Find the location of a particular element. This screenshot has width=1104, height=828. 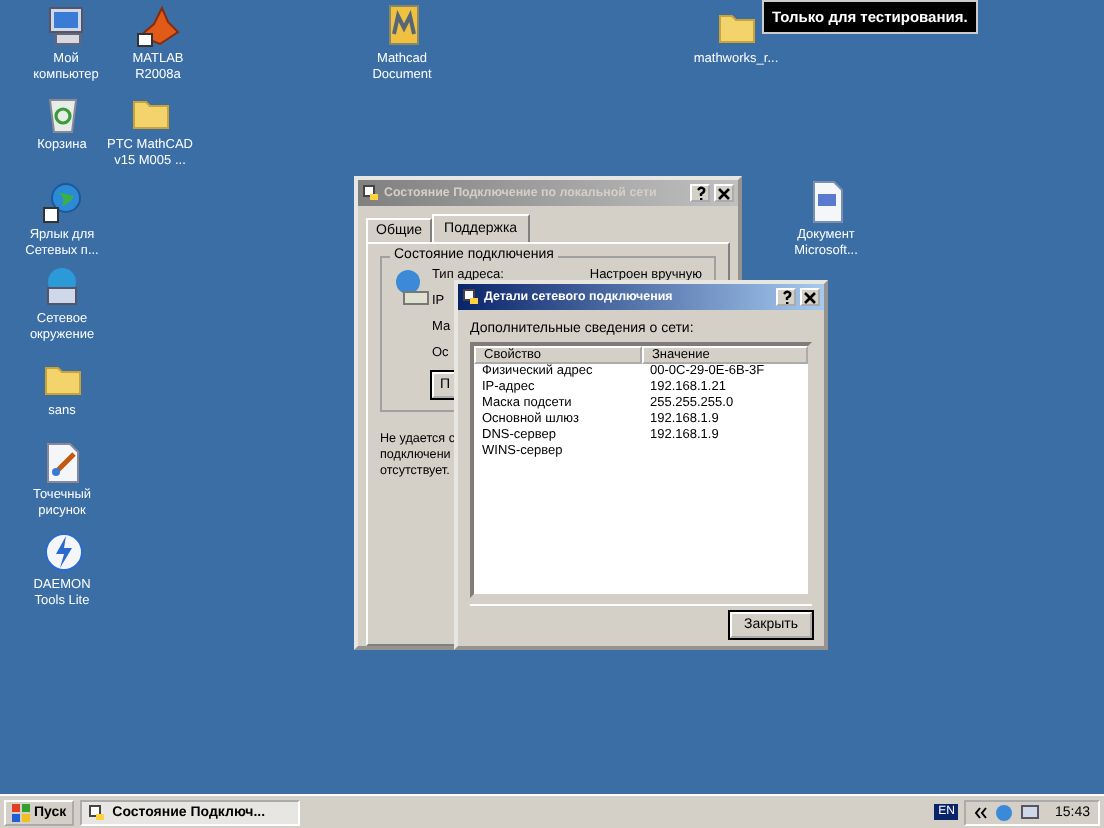

globe-shortcut-icon is located at coordinates (62, 202).